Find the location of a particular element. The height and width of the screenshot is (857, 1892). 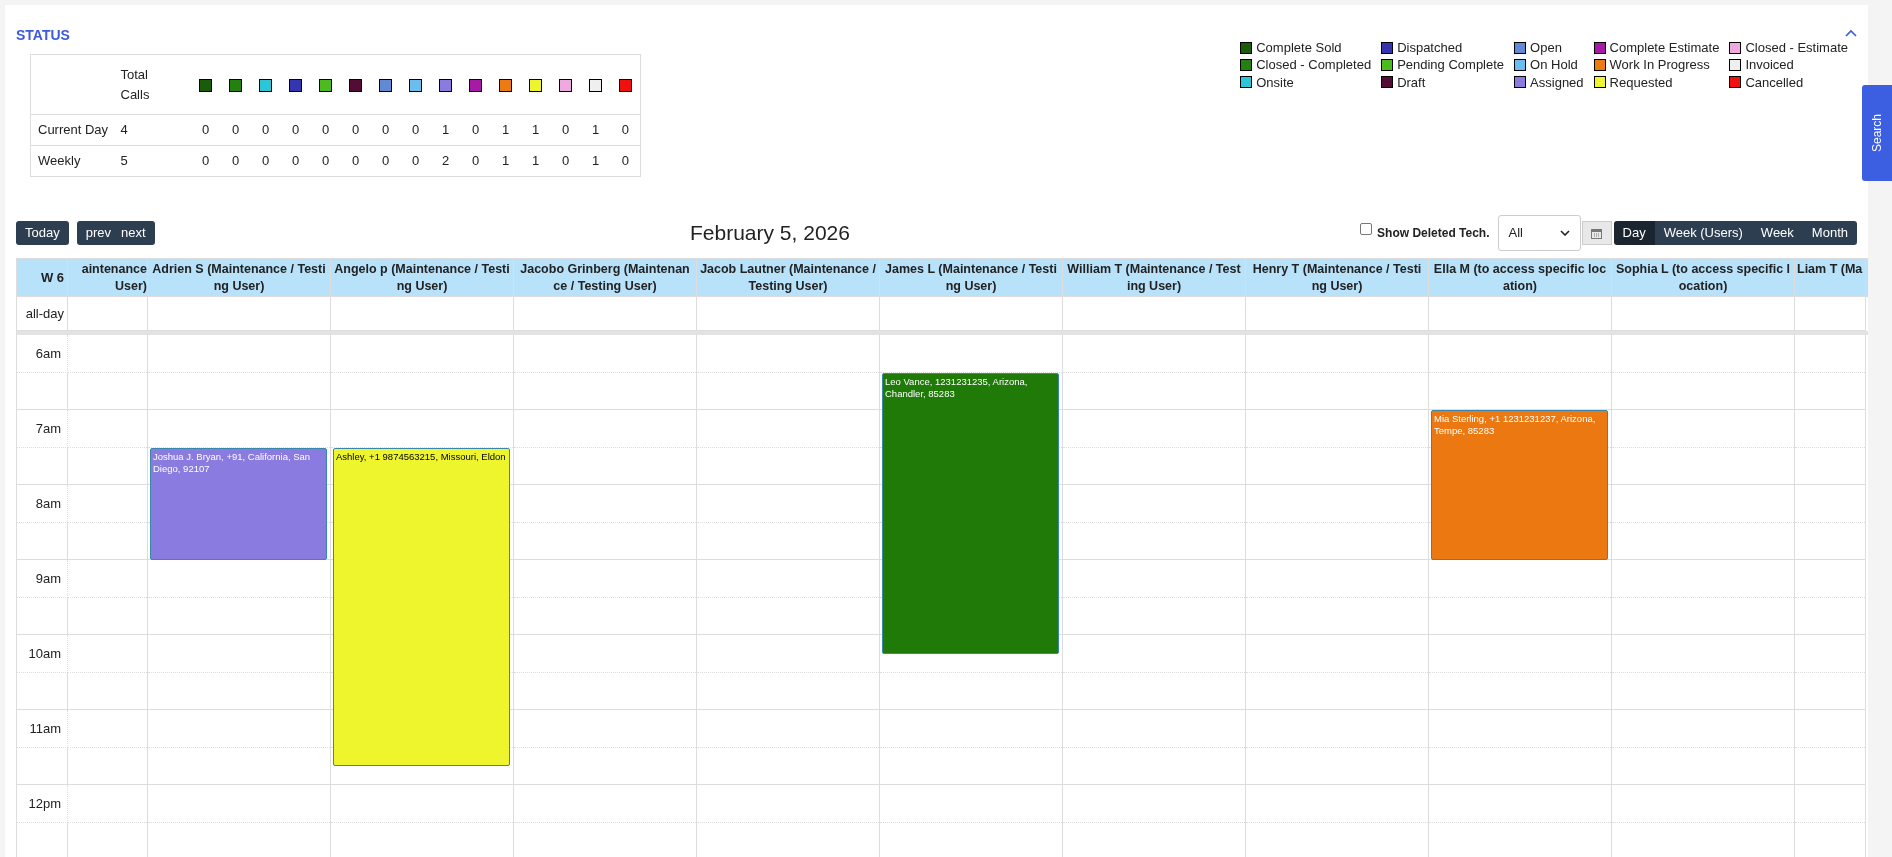

show-deleted-checkbox is located at coordinates (1366, 229).